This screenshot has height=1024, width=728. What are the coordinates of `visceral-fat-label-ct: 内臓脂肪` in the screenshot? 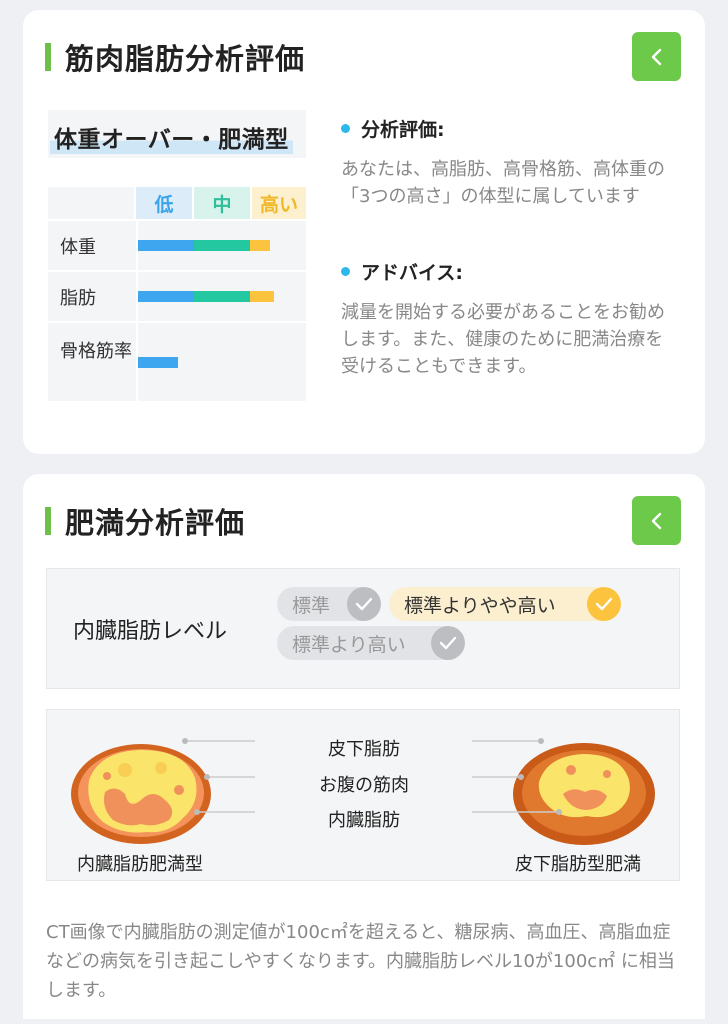 It's located at (364, 820).